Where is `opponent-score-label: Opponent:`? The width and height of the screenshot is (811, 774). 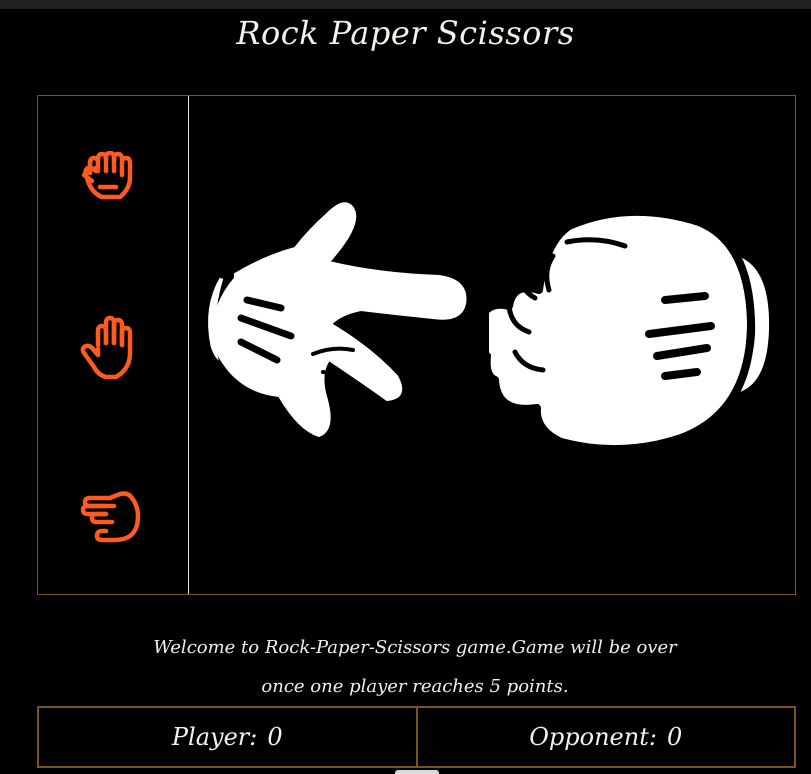
opponent-score-label: Opponent: is located at coordinates (593, 737).